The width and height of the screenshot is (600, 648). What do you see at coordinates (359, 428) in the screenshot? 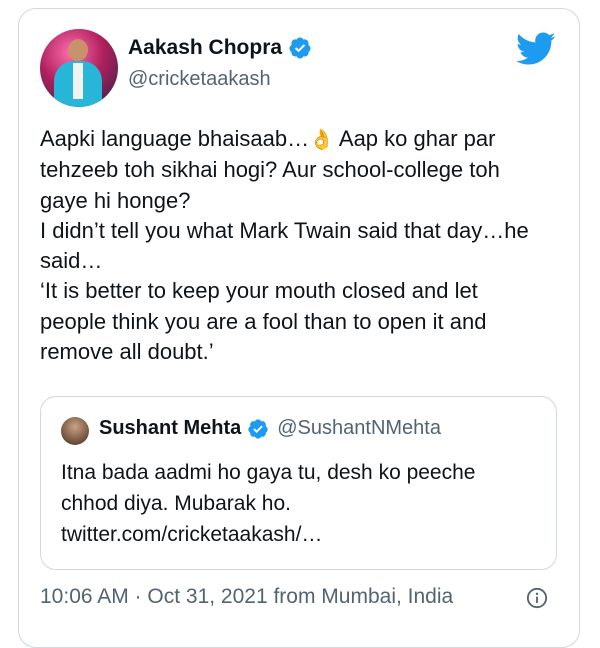
I see `quoted-author-handle: @SushantNMehta` at bounding box center [359, 428].